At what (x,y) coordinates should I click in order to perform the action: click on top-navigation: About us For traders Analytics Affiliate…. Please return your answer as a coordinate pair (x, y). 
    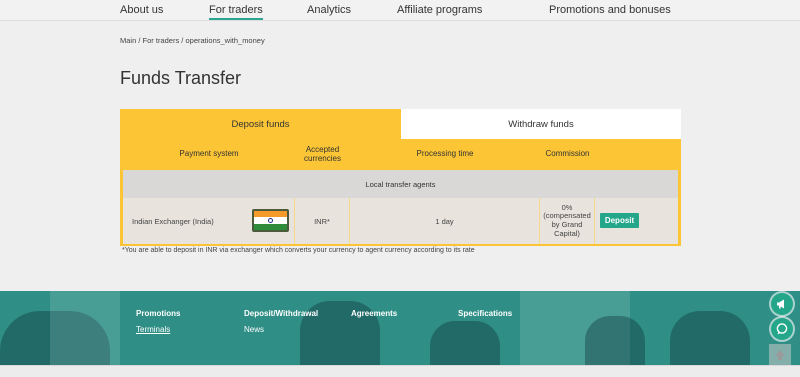
    Looking at the image, I should click on (400, 10).